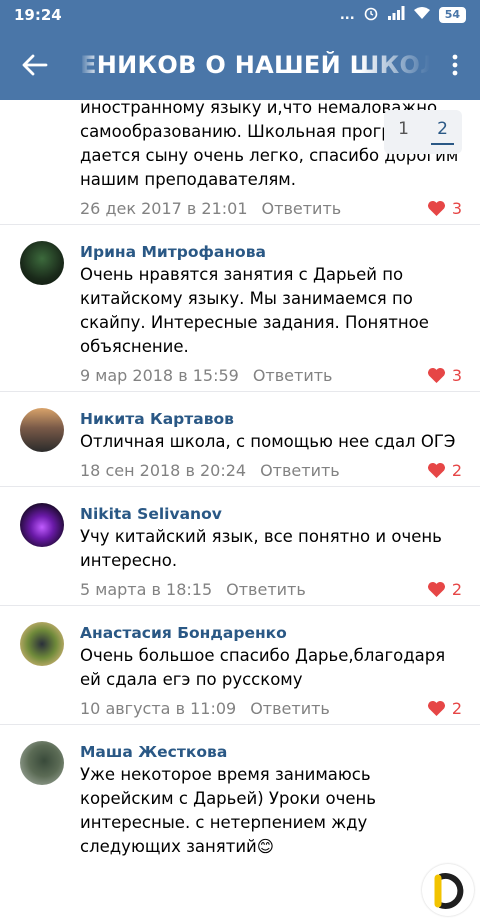  I want to click on page-title: ЕНИКОВ О НАШЕЙ ШКОЛ, so click(255, 65).